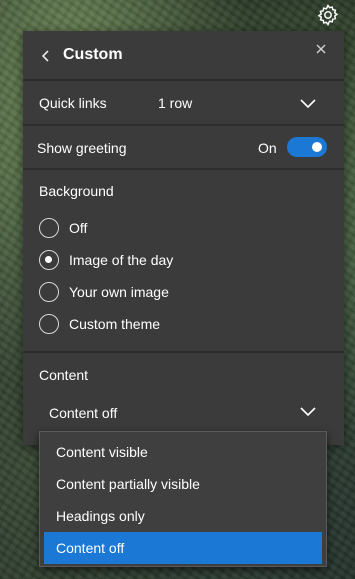  Describe the element at coordinates (317, 147) in the screenshot. I see `toggle-knob` at that location.